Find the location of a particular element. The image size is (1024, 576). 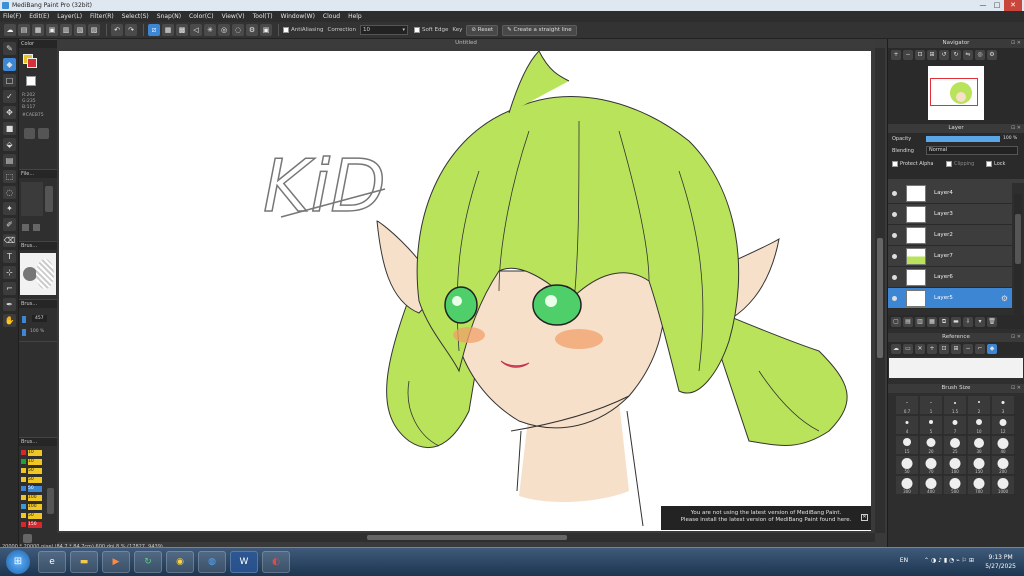

cloud-icon: ☁ is located at coordinates (10, 30).